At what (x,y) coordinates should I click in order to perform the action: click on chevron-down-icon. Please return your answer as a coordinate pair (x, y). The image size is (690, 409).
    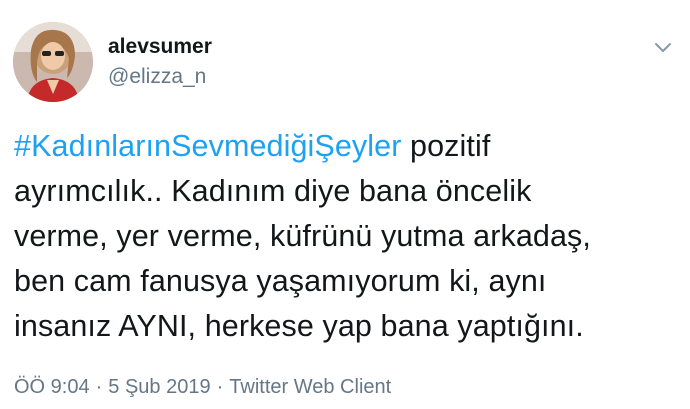
    Looking at the image, I should click on (663, 47).